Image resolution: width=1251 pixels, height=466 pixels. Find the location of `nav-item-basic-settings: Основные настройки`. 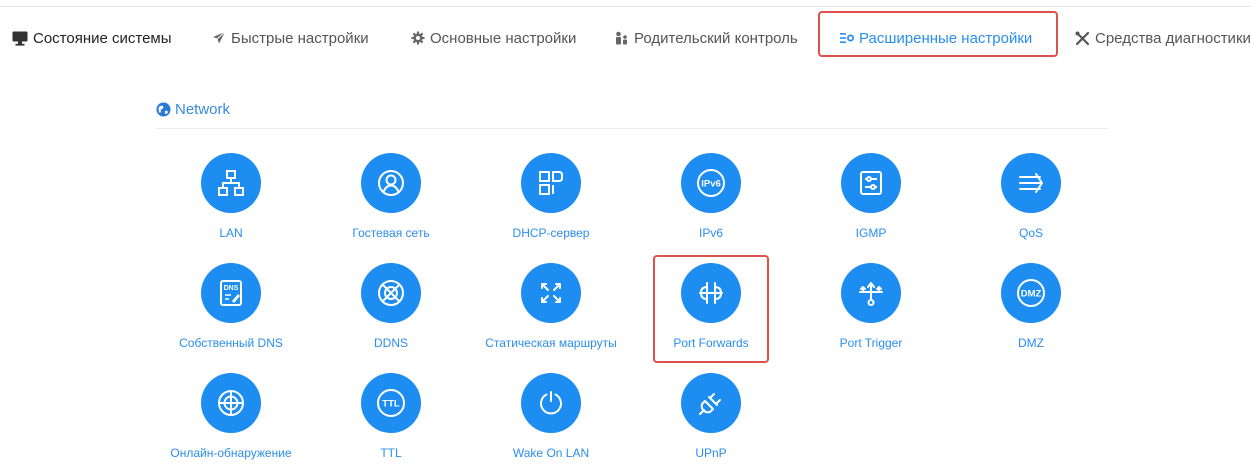

nav-item-basic-settings: Основные настройки is located at coordinates (493, 38).